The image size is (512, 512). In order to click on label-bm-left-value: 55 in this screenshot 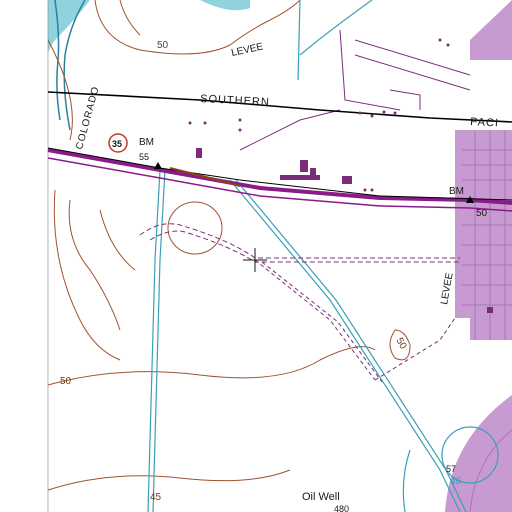, I will do `click(144, 157)`.